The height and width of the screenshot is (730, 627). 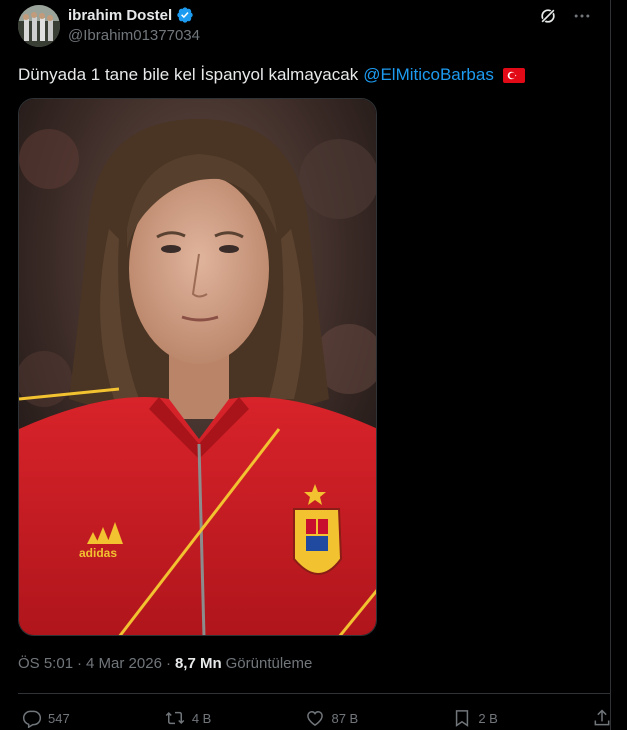 I want to click on reply-button: 547, so click(x=46, y=718).